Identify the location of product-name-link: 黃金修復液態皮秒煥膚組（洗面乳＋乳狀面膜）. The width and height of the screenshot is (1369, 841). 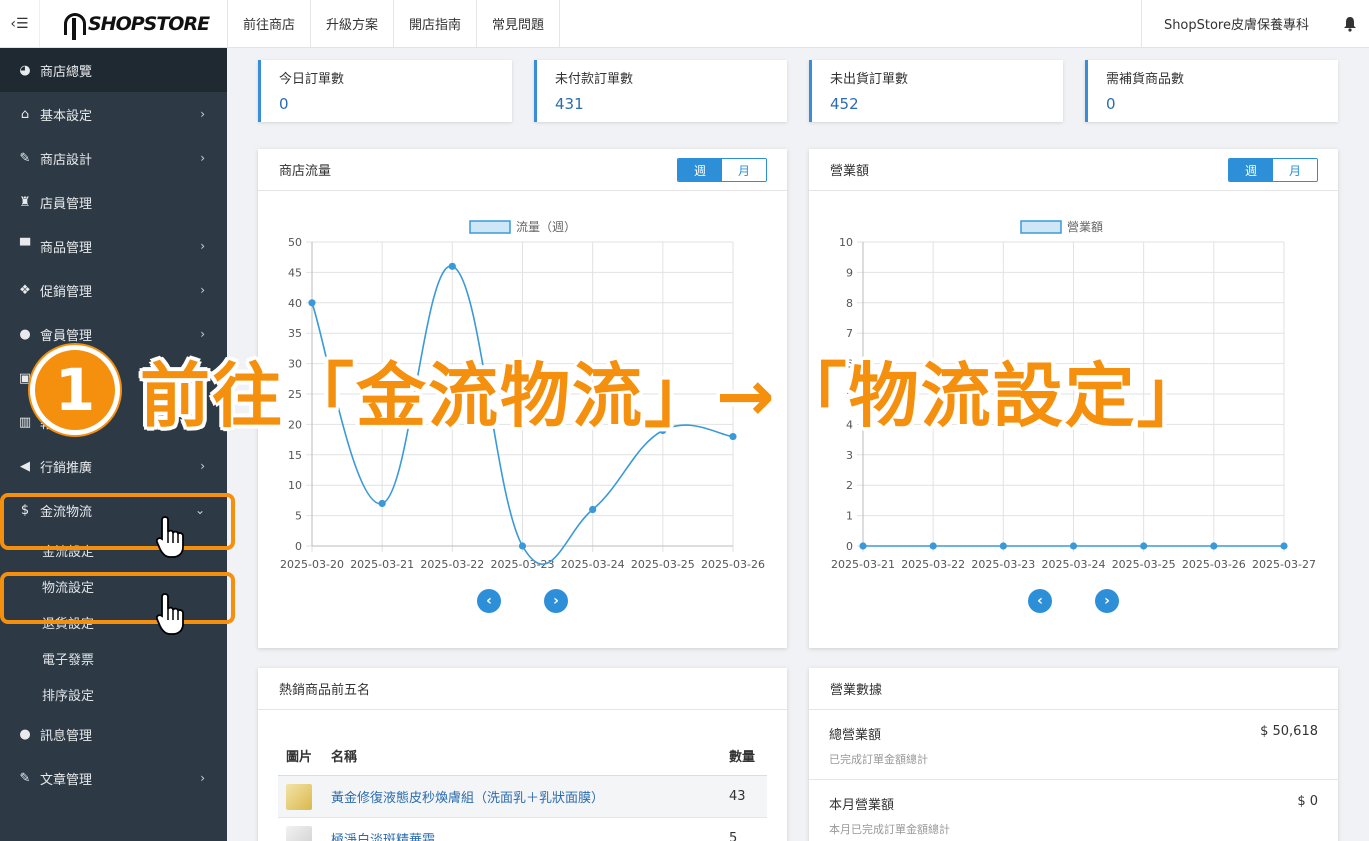
(530, 796).